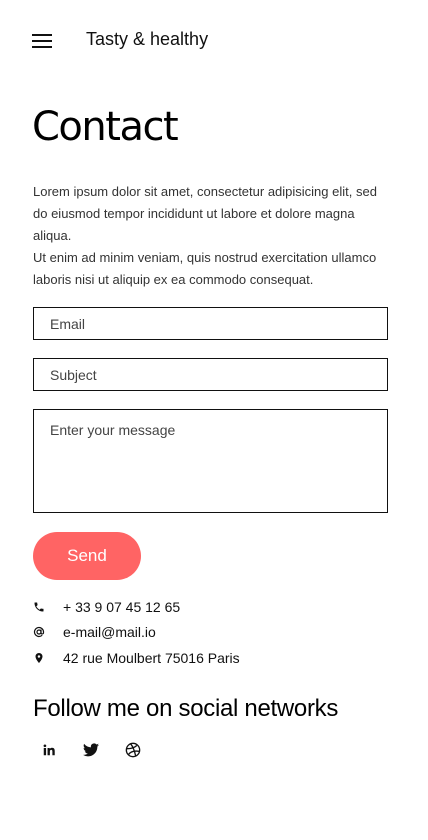  What do you see at coordinates (151, 658) in the screenshot?
I see `contact-address: 42 rue Moulbert 75016 Paris` at bounding box center [151, 658].